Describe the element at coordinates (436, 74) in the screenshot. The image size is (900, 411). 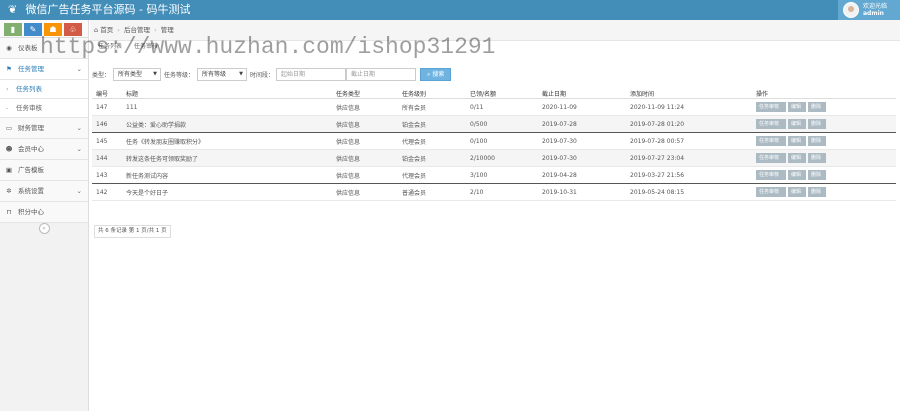
I see `search-button: ⌕ 搜索` at that location.